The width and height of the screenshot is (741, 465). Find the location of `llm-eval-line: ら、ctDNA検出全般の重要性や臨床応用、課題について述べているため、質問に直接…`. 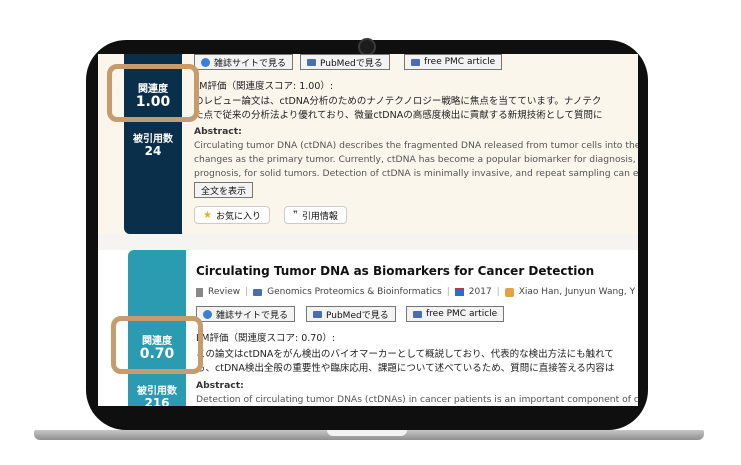

llm-eval-line: ら、ctDNA検出全般の重要性や臨床応用、課題について述べているため、質問に直接… is located at coordinates (405, 368).